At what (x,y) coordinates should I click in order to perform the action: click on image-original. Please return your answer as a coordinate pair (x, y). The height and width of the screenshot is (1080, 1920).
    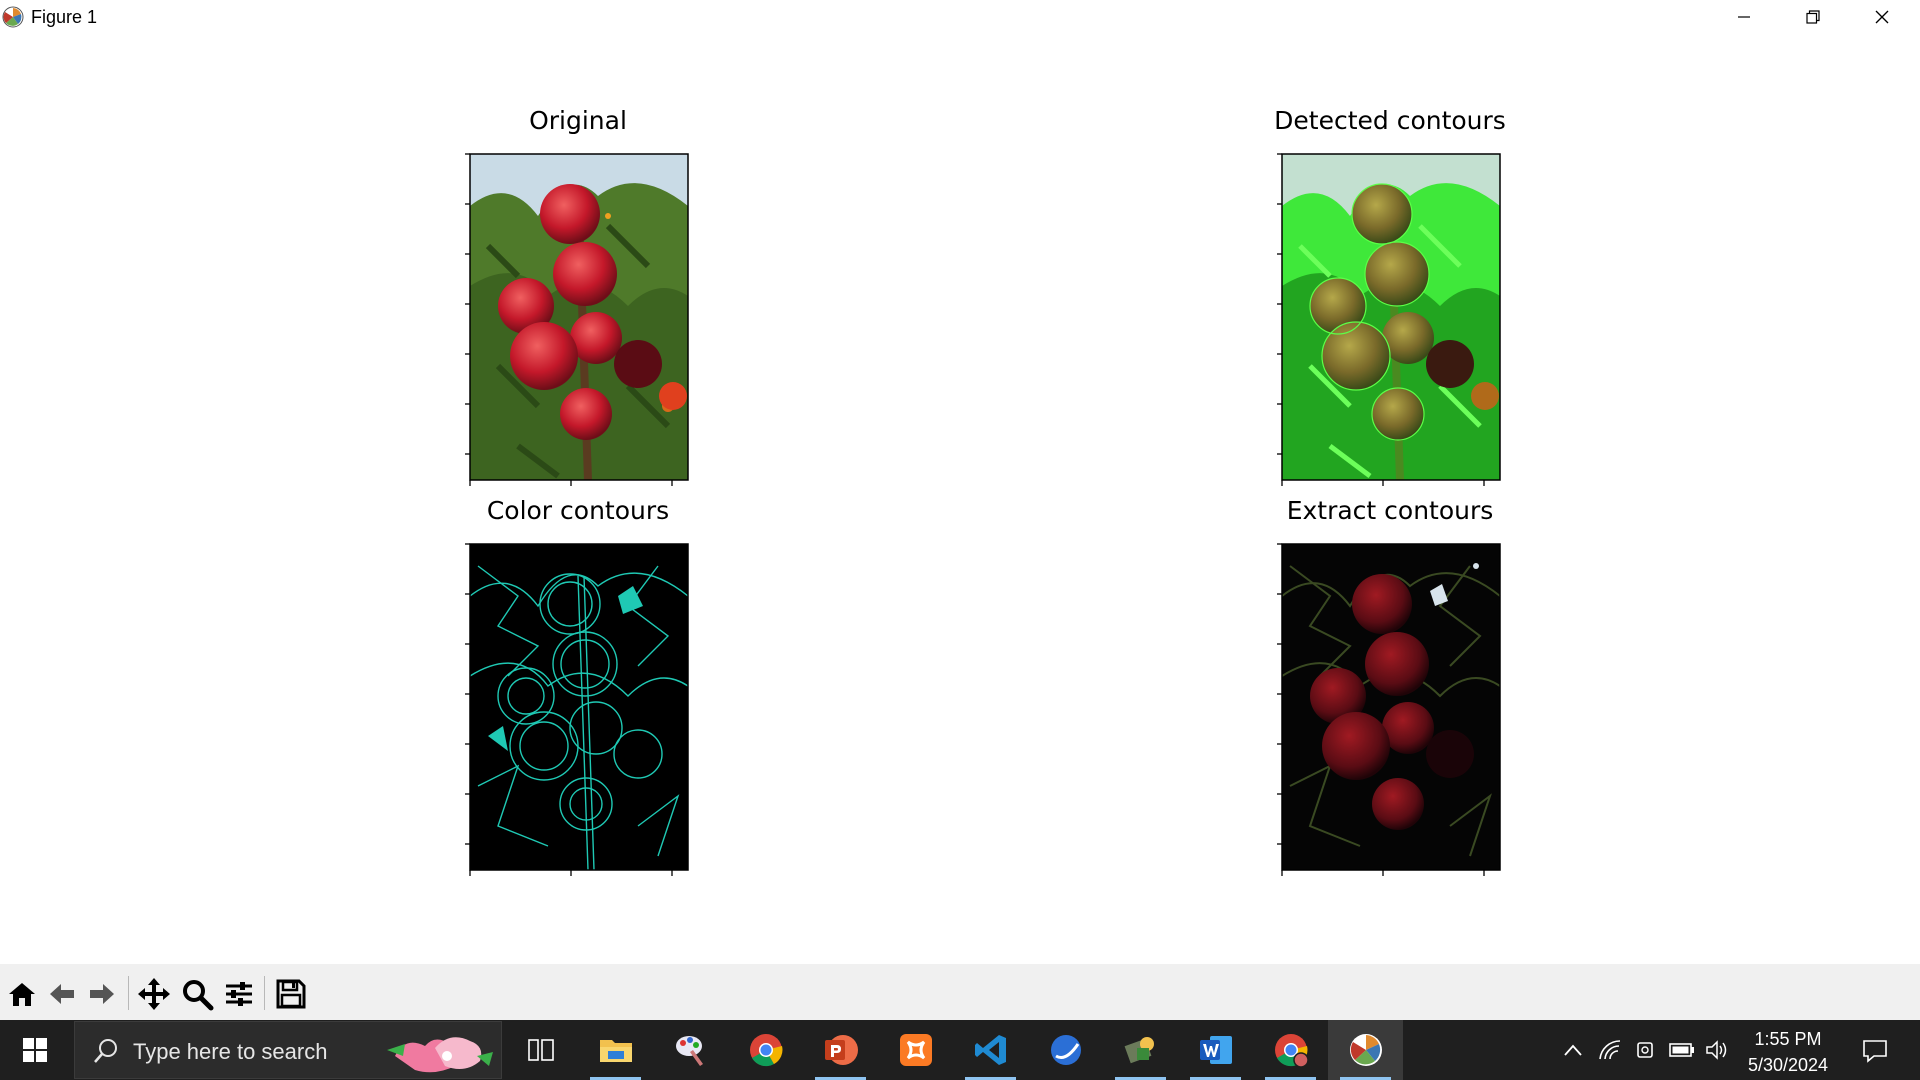
    Looking at the image, I should click on (577, 319).